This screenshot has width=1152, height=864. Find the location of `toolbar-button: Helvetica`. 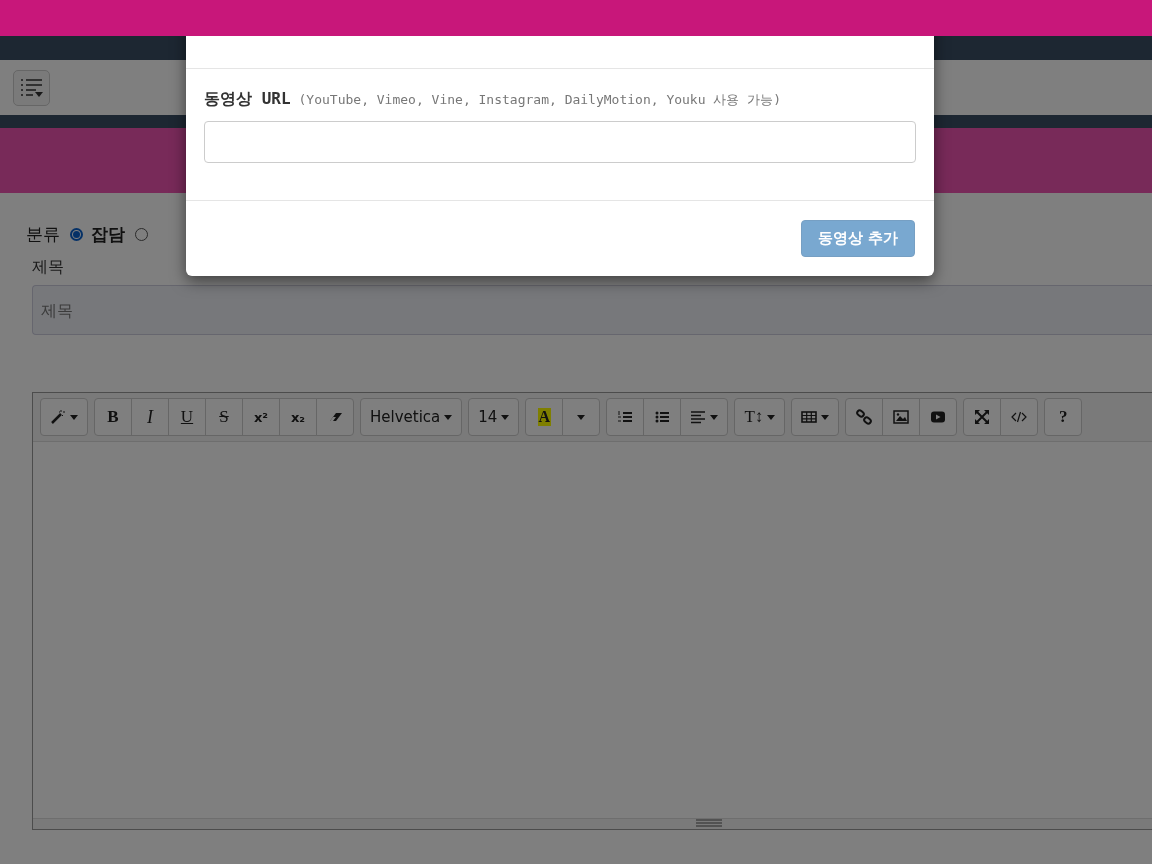

toolbar-button: Helvetica is located at coordinates (411, 417).